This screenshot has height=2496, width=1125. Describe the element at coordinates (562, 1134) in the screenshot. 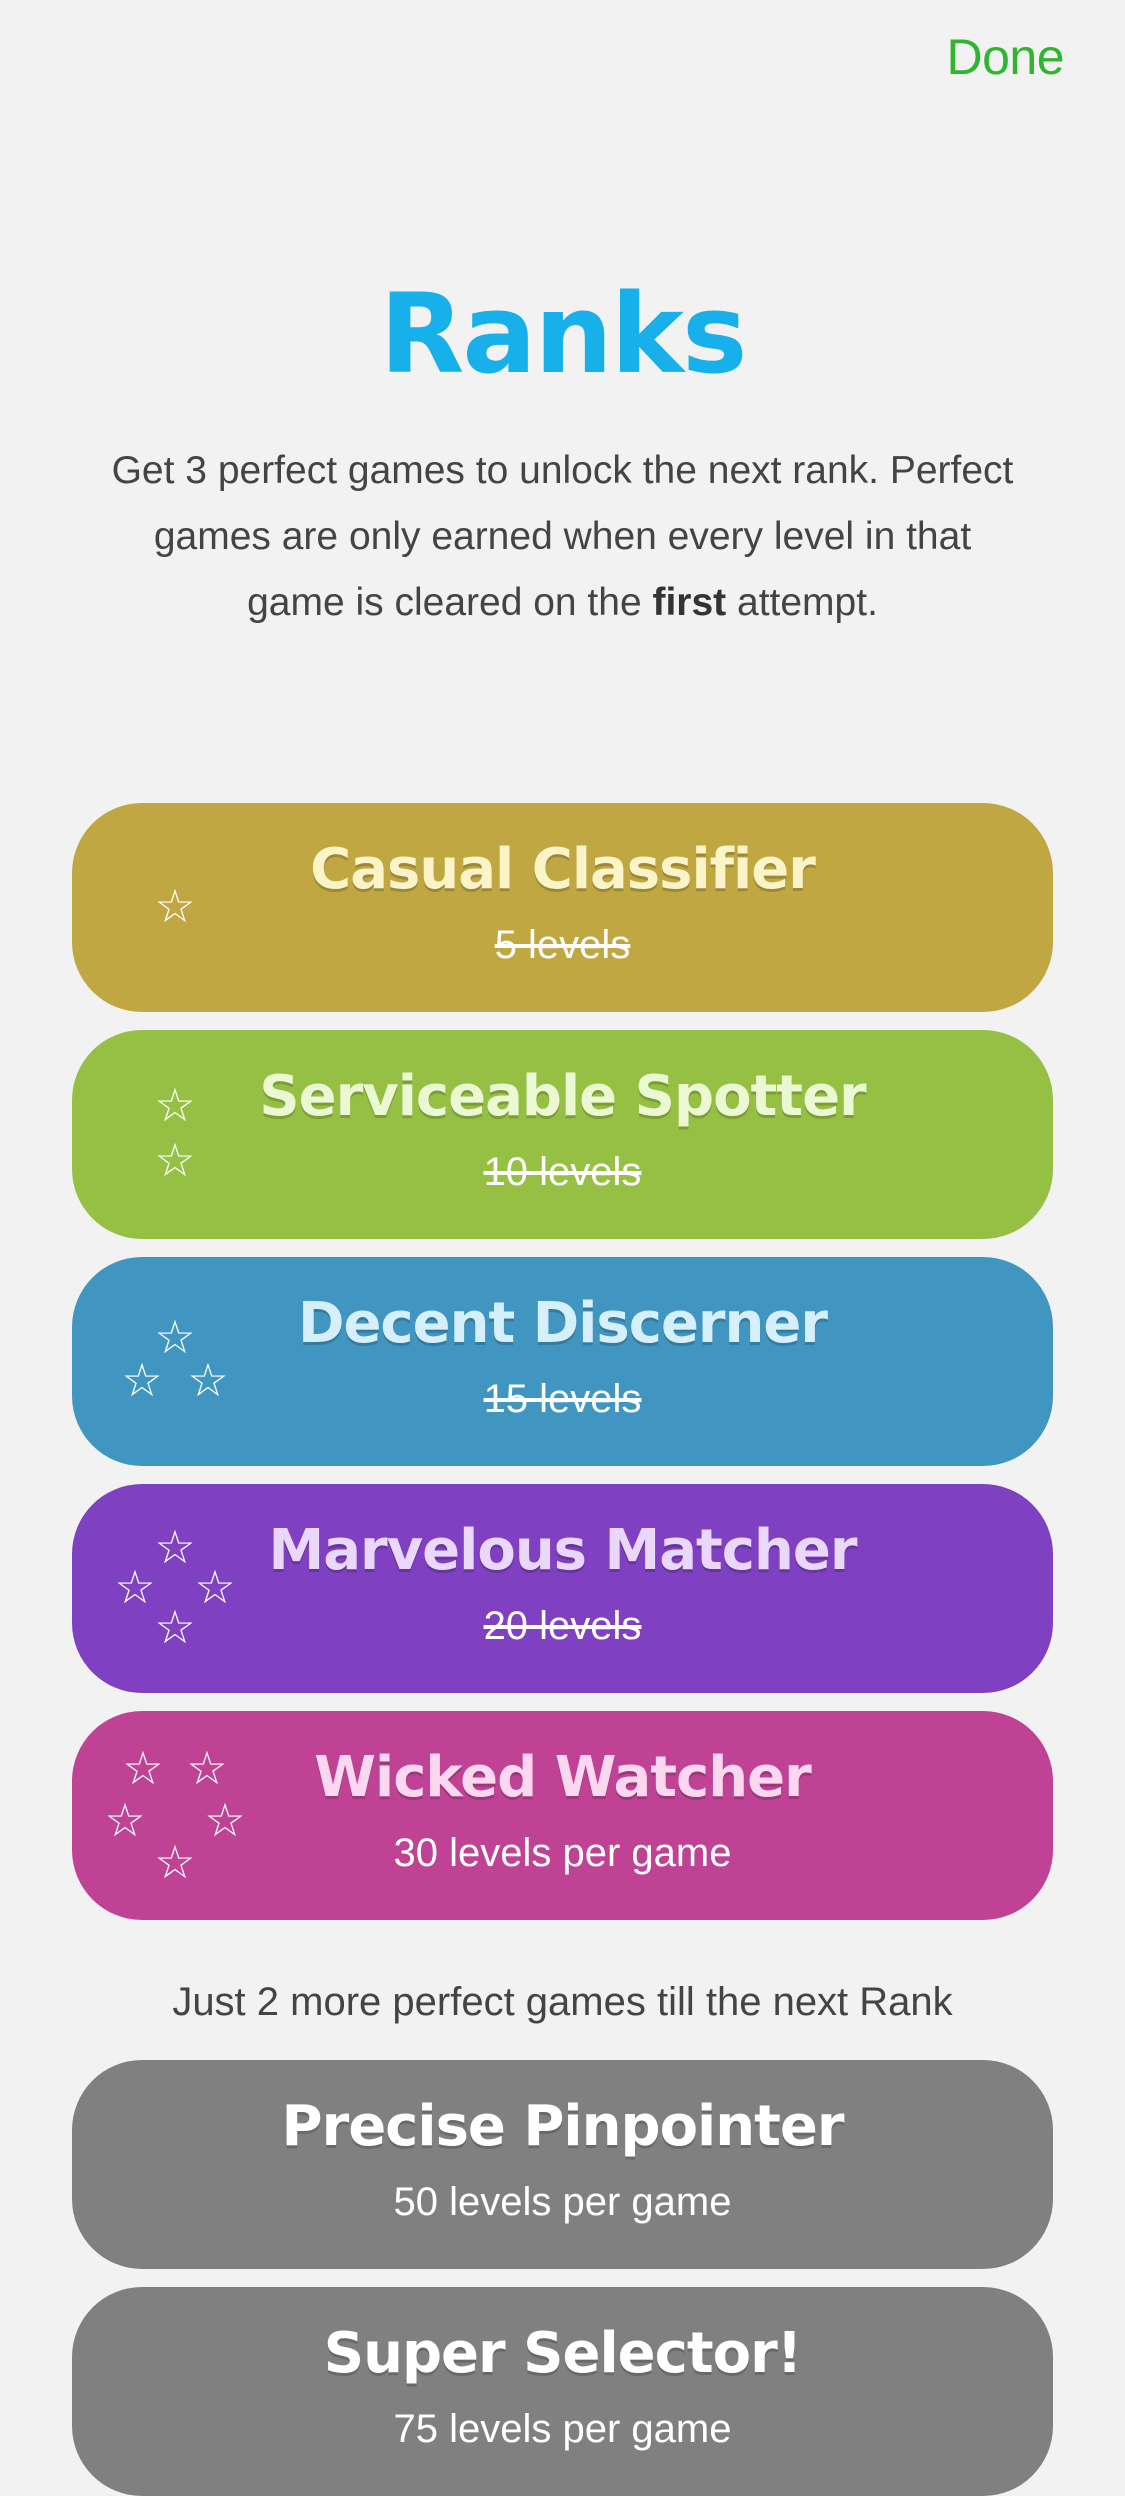

I see `rank-card-serviceable-spotter: ☆ ☆ Serviceable Spotter 10 levels` at that location.